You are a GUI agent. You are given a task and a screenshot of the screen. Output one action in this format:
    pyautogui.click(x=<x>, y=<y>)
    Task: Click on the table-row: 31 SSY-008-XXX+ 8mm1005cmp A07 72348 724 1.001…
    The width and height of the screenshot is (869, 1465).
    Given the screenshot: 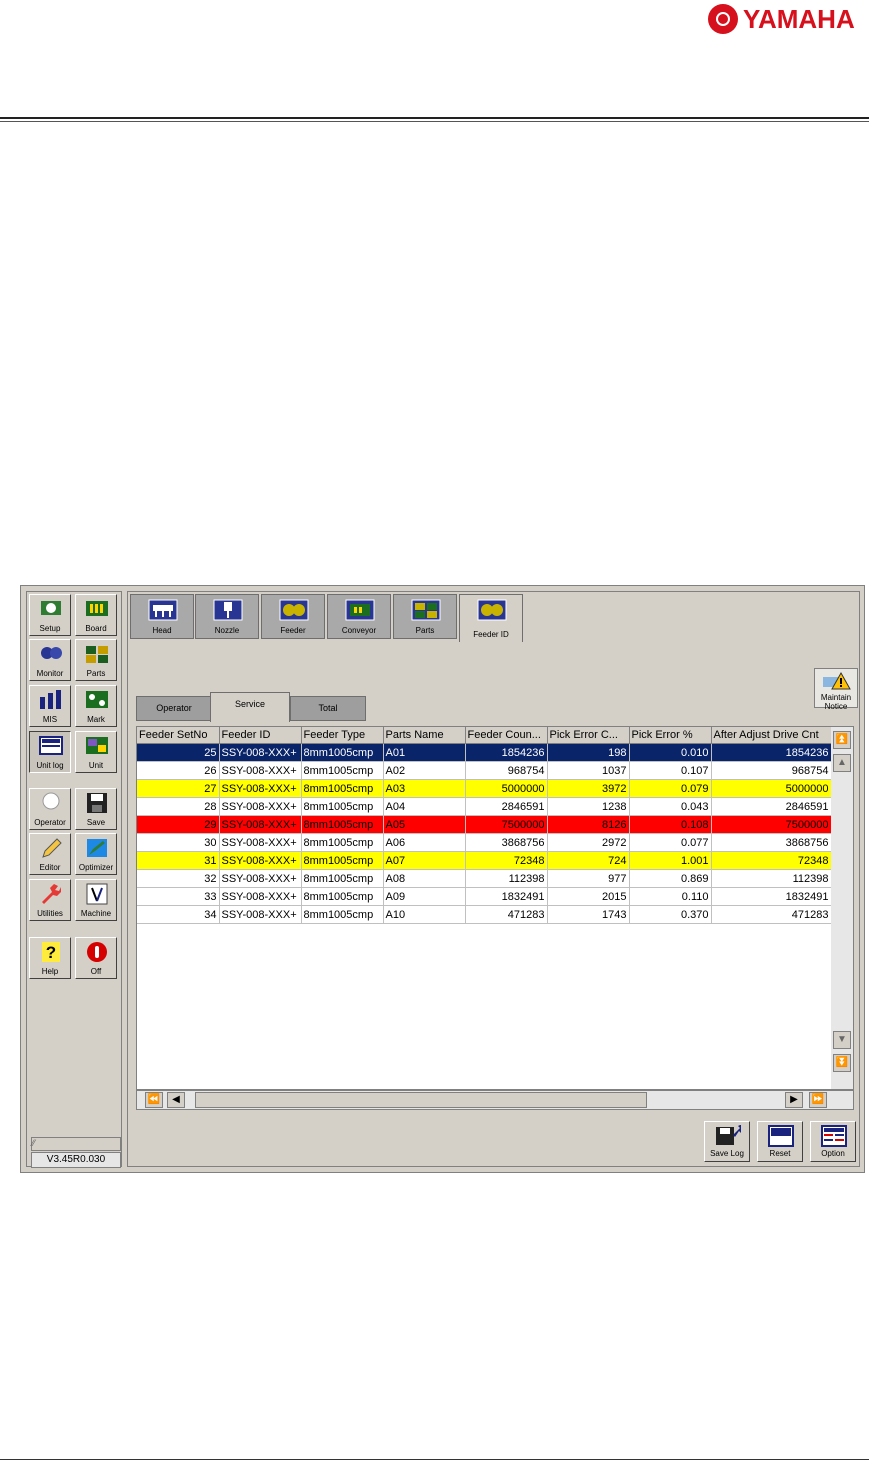 What is the action you would take?
    pyautogui.click(x=484, y=860)
    